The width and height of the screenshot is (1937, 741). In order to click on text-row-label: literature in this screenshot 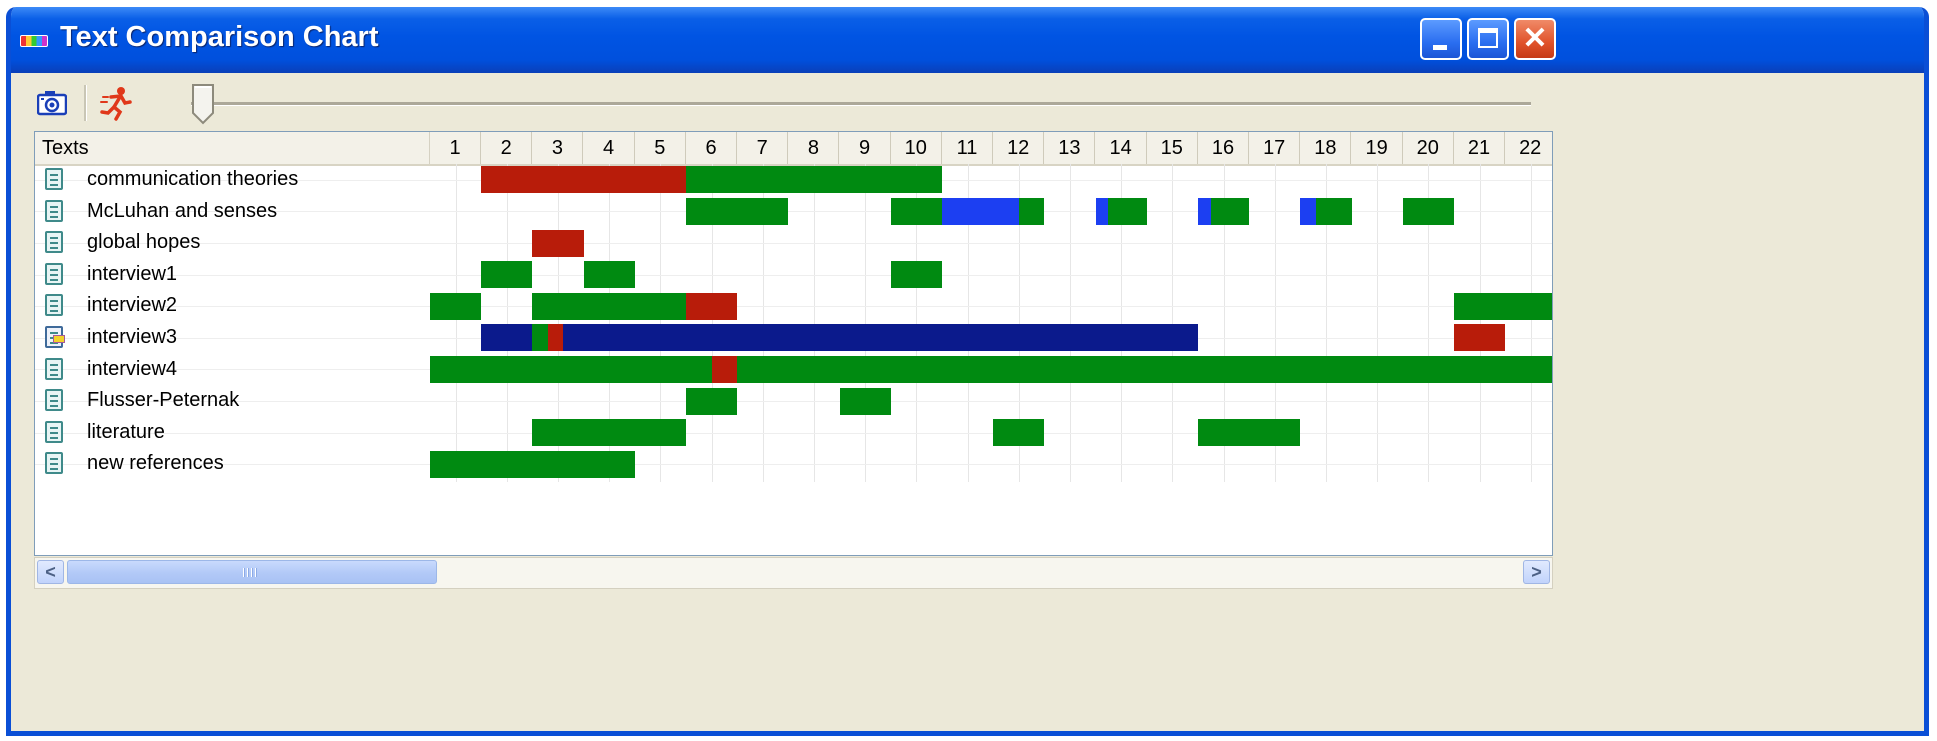, I will do `click(232, 432)`.